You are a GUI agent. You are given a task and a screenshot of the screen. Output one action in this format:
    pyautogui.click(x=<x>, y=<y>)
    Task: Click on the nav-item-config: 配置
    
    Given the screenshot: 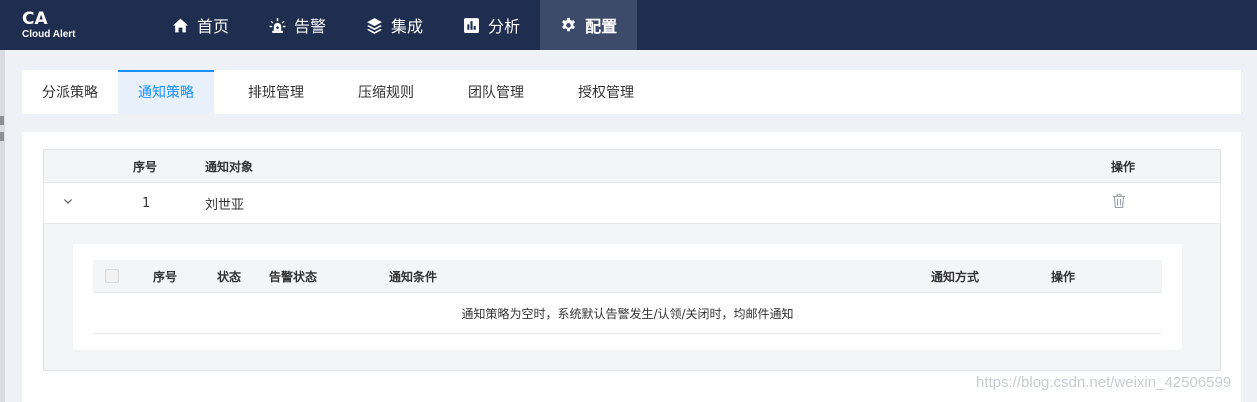 What is the action you would take?
    pyautogui.click(x=589, y=25)
    